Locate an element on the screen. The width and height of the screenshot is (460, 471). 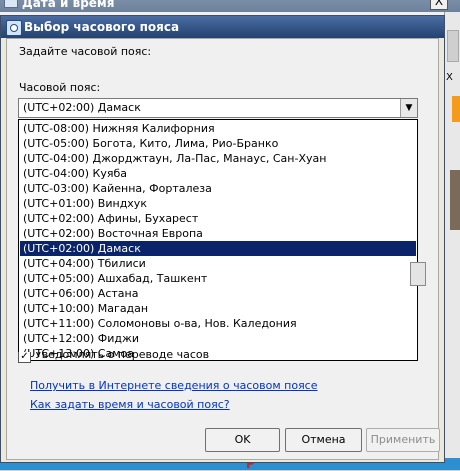
dst-checkbox: ✓ is located at coordinates (24, 357).